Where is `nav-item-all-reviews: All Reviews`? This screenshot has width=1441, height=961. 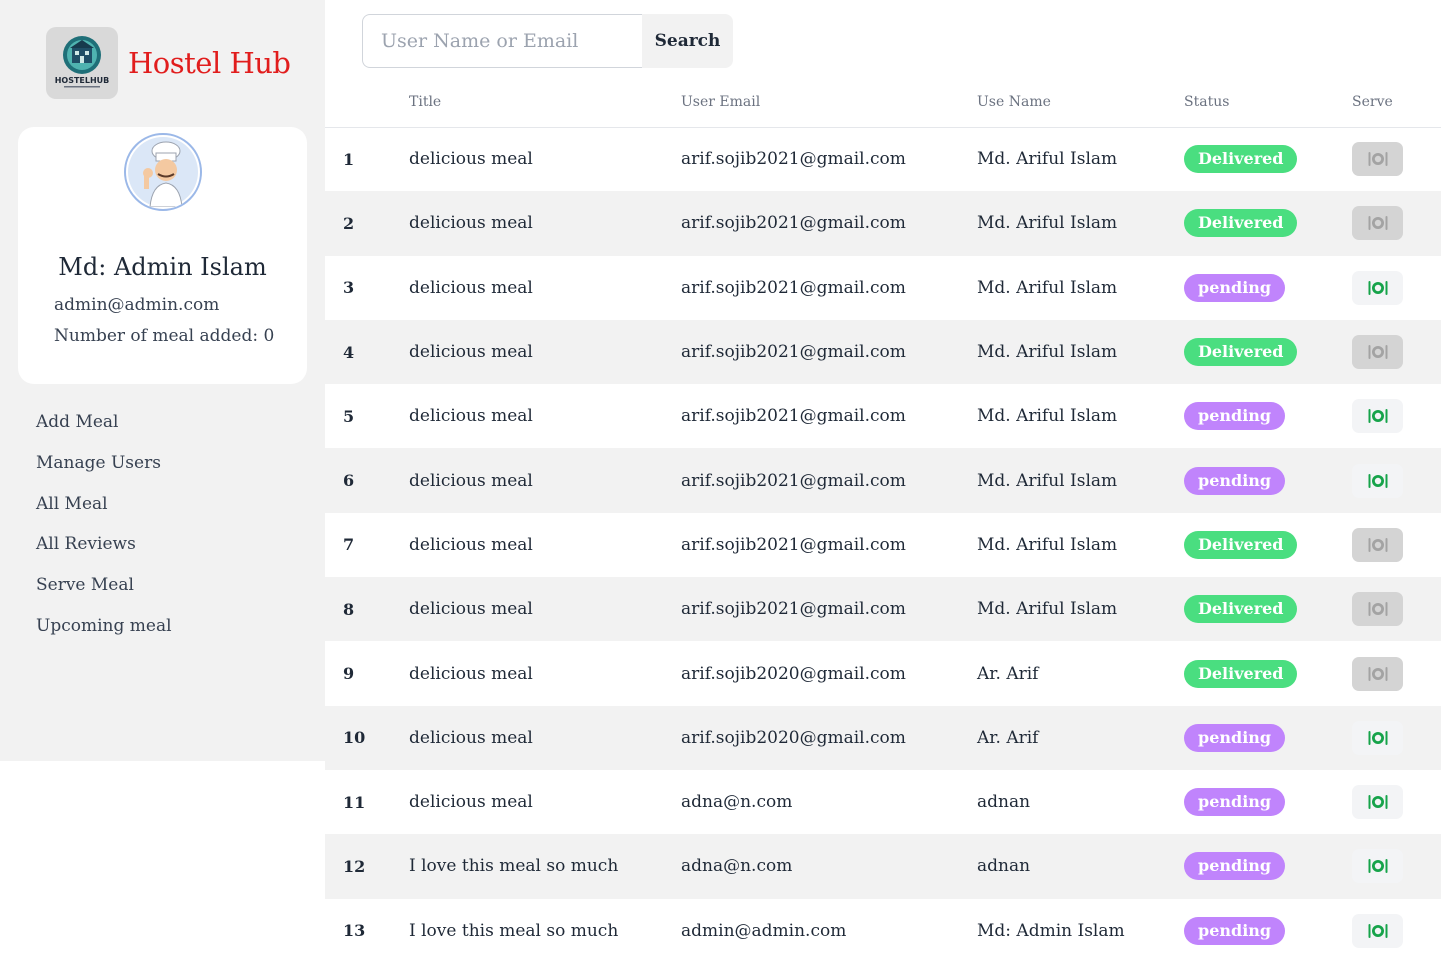 nav-item-all-reviews: All Reviews is located at coordinates (104, 554).